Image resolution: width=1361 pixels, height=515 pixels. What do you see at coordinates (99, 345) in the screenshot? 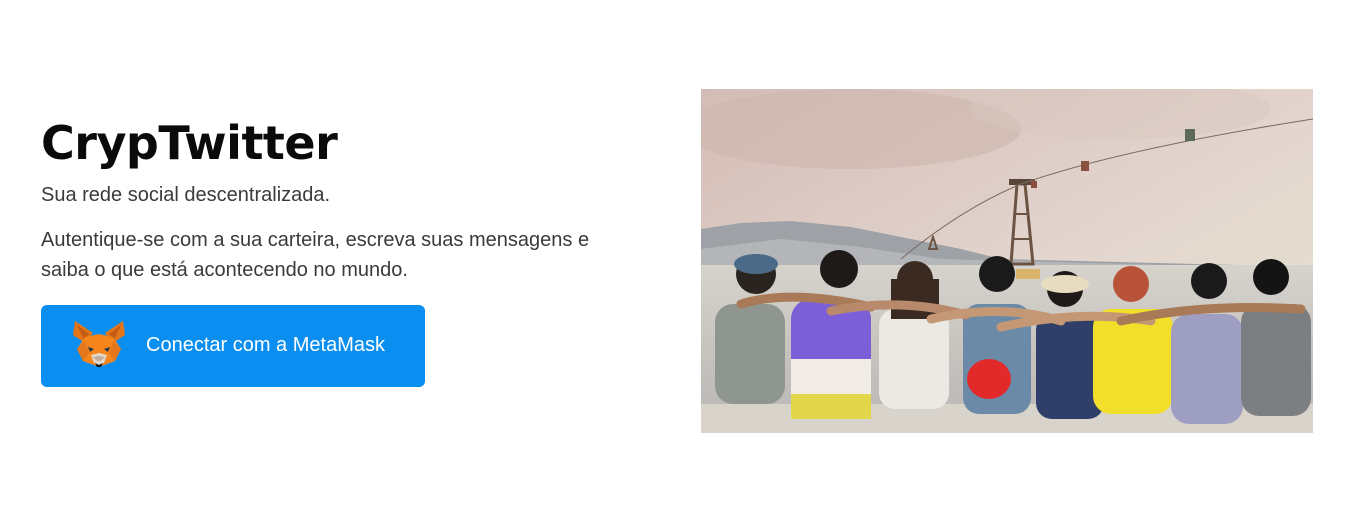
I see `metamask-fox-icon` at bounding box center [99, 345].